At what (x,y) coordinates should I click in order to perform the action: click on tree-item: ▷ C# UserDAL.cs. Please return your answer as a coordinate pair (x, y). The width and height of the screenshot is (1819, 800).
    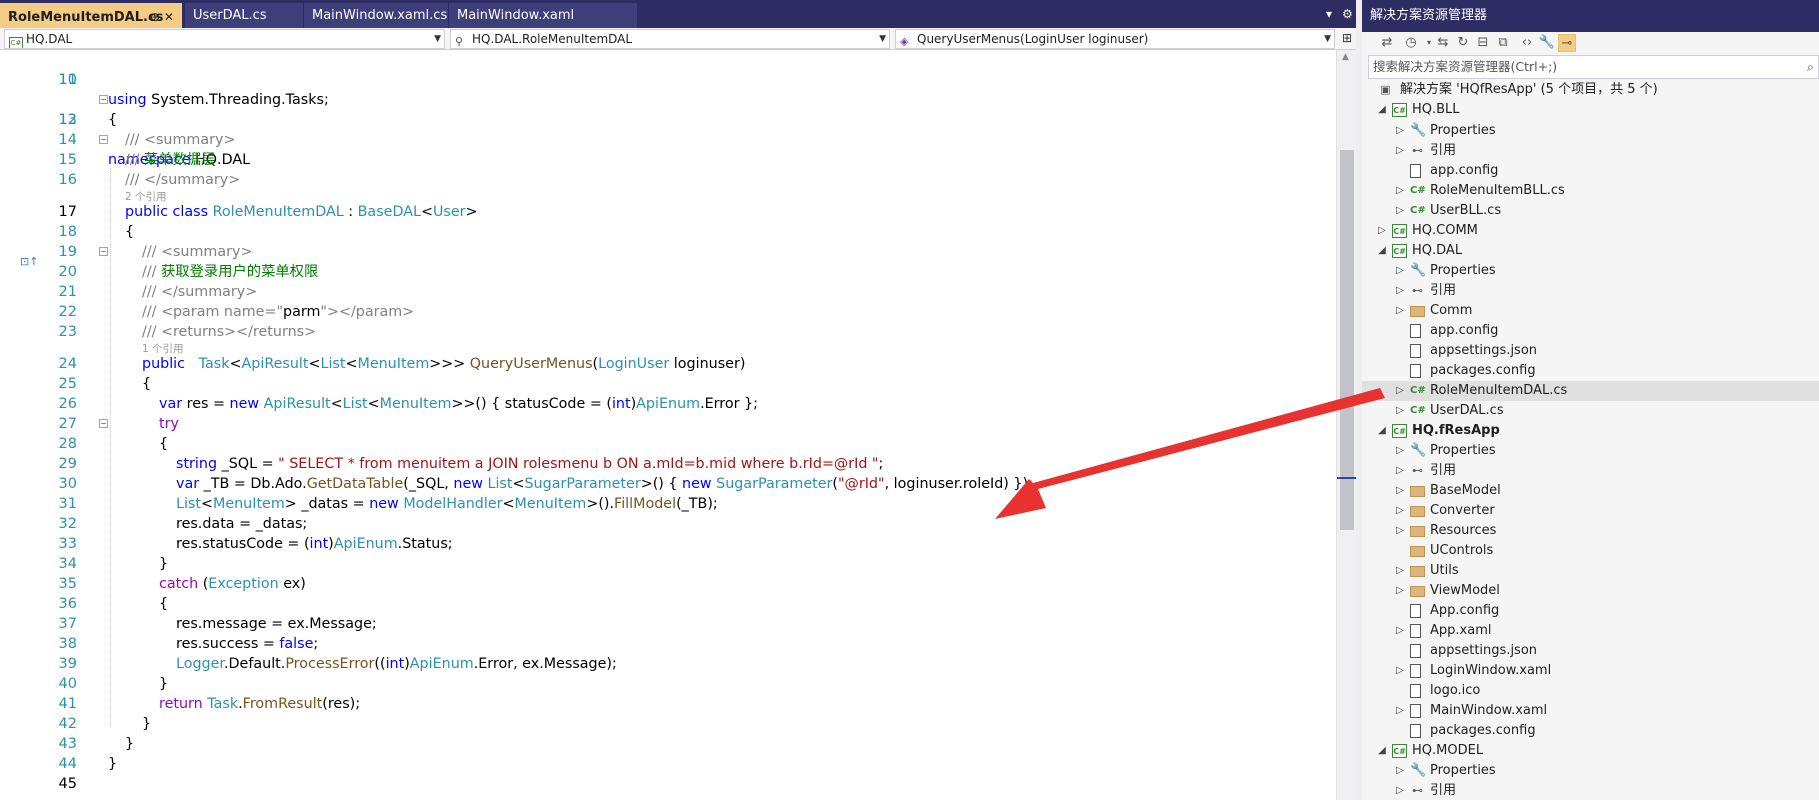
    Looking at the image, I should click on (1590, 411).